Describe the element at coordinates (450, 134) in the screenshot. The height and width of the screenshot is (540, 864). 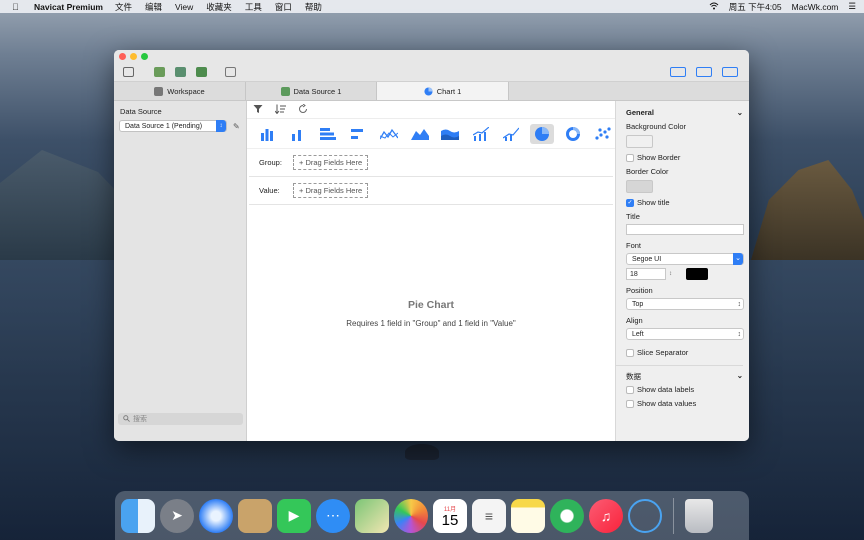
I see `chart-type-stacked-area` at that location.